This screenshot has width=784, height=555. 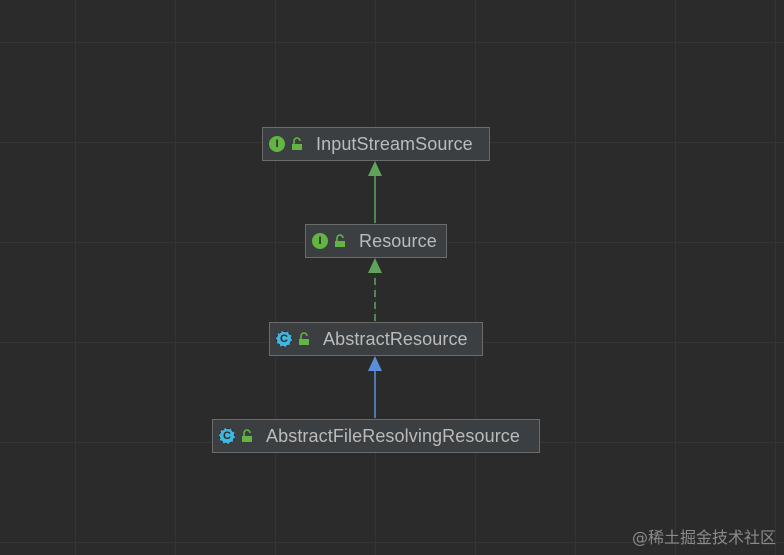 What do you see at coordinates (703, 537) in the screenshot?
I see `watermark: @稀土掘金技术社区` at bounding box center [703, 537].